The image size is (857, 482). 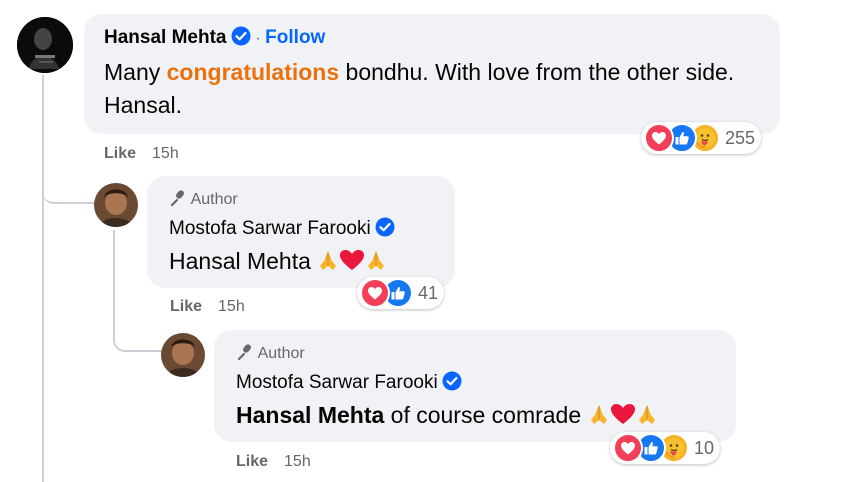 I want to click on thread-connector, so click(x=68, y=177).